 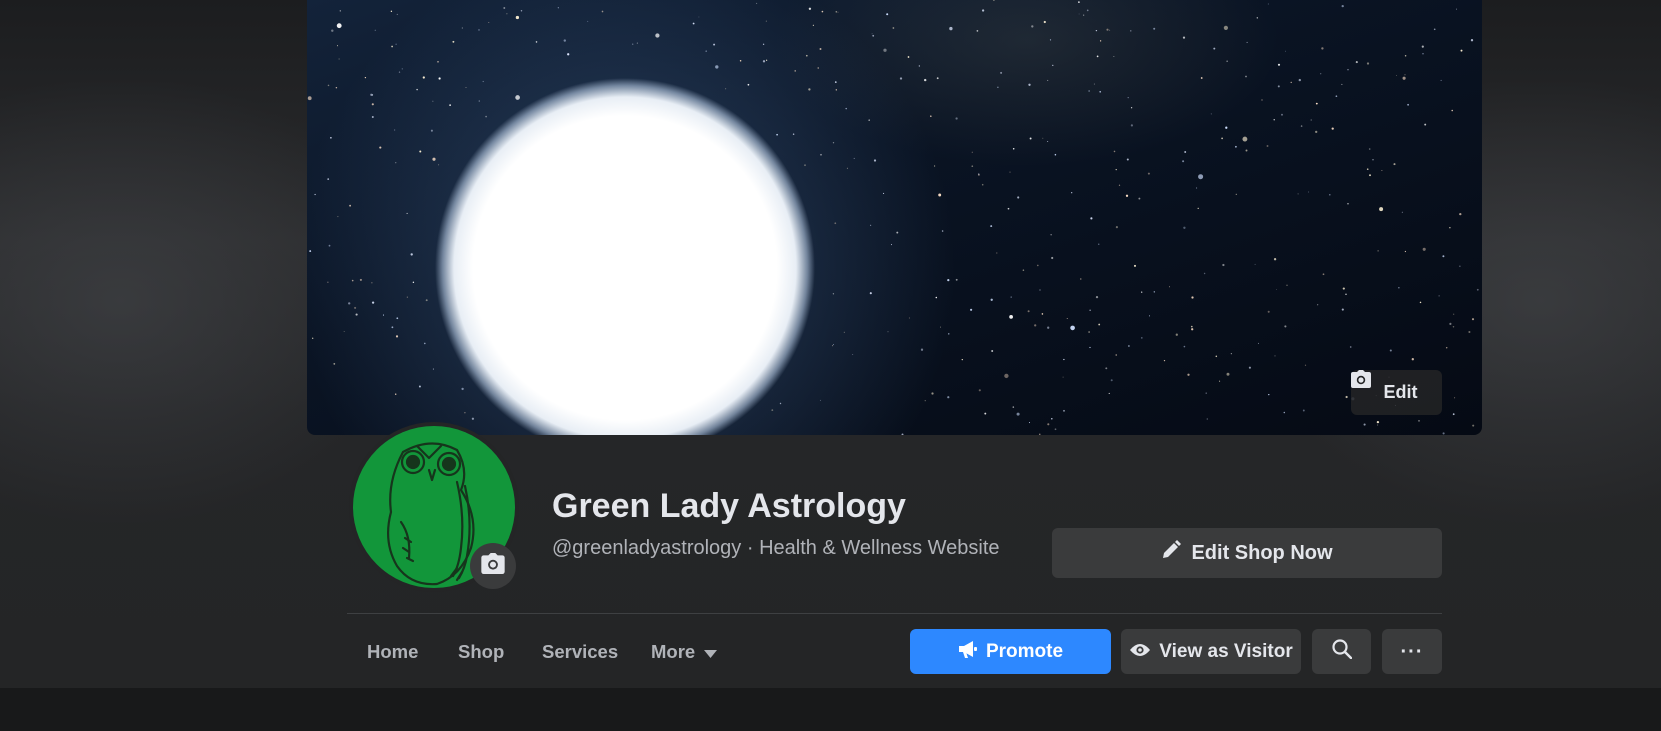 What do you see at coordinates (1262, 552) in the screenshot?
I see `edit-shop-now-label: Edit Shop Now` at bounding box center [1262, 552].